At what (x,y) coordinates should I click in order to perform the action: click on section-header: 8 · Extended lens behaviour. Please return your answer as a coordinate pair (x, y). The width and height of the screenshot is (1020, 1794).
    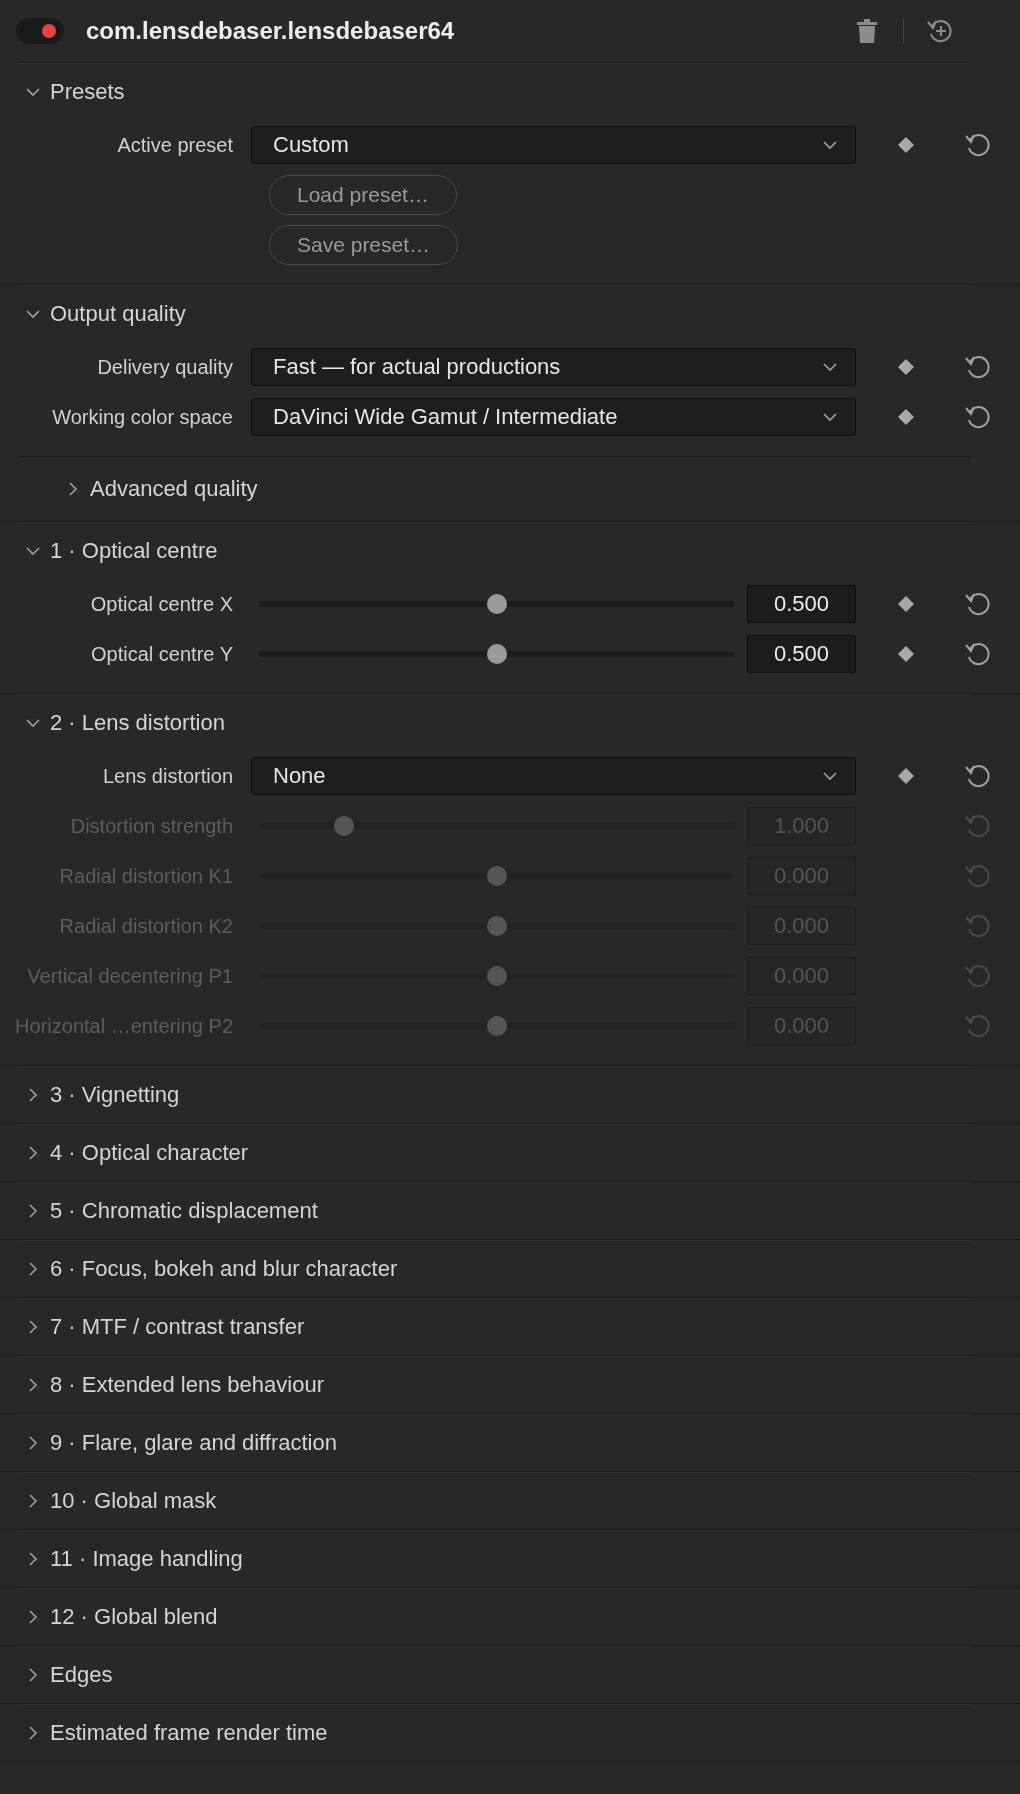
    Looking at the image, I should click on (175, 1385).